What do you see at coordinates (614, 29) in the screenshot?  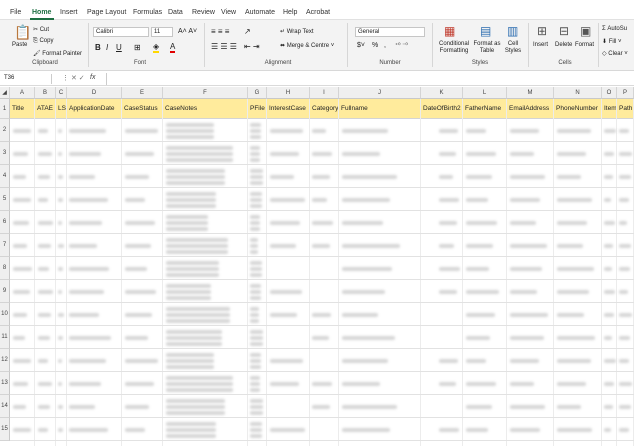 I see `autosum-button: Σ AutoSu` at bounding box center [614, 29].